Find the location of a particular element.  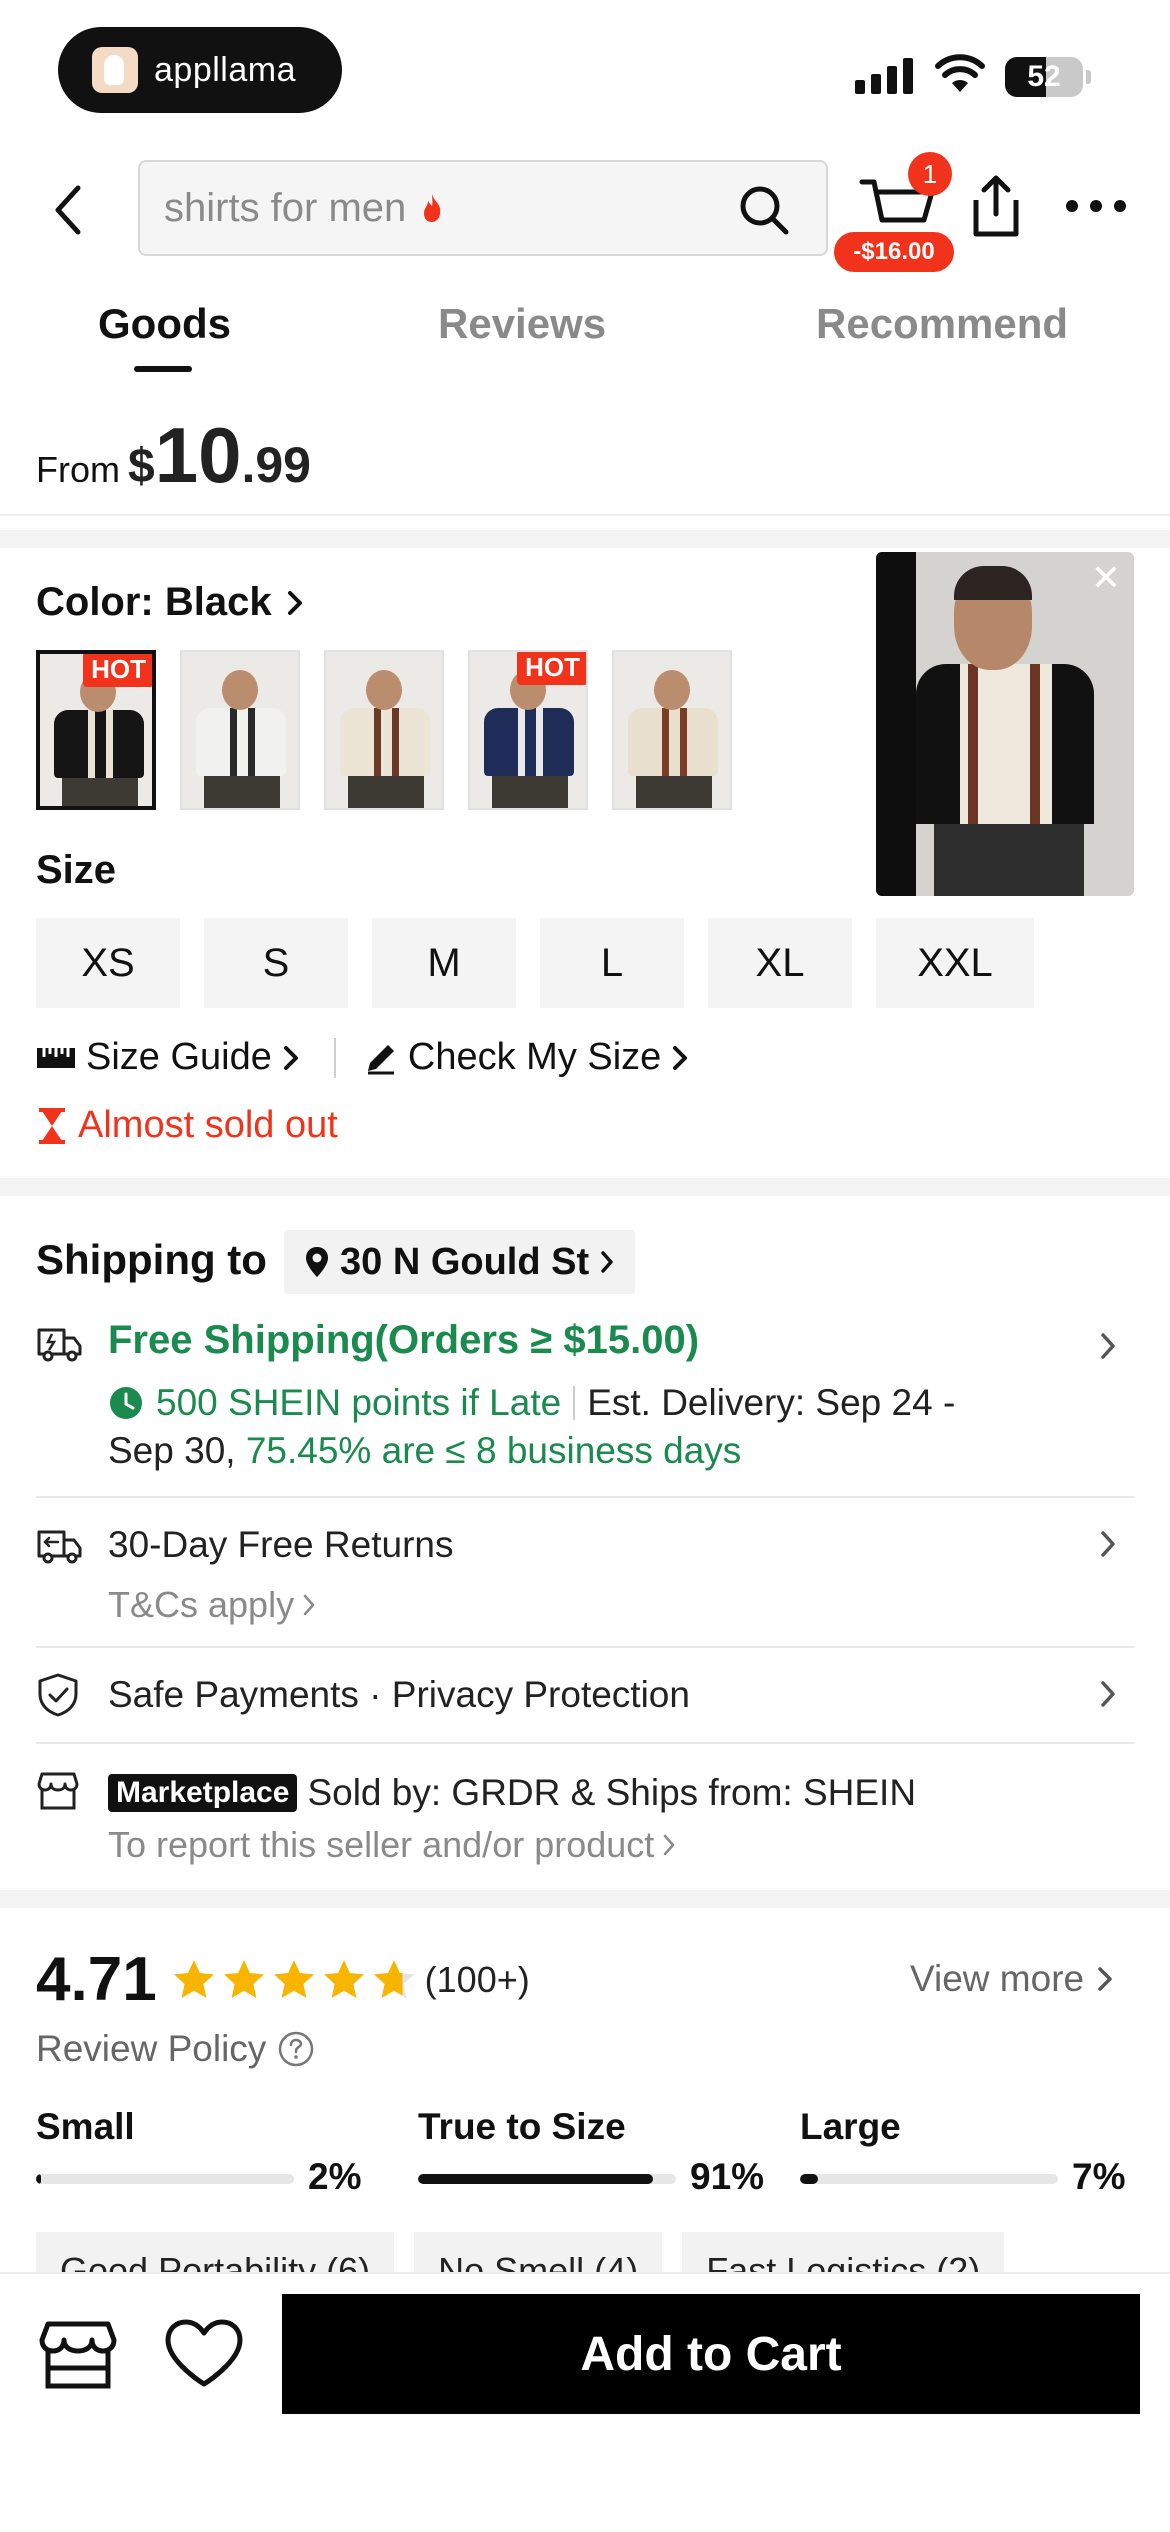

battery-tip is located at coordinates (1088, 77).